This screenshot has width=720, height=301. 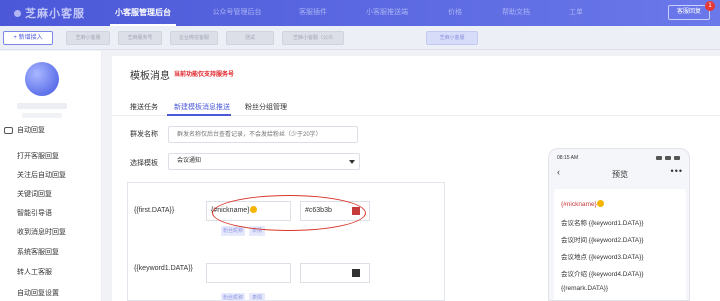 What do you see at coordinates (266, 107) in the screenshot?
I see `tab-fan-groups: 粉丝分组管理` at bounding box center [266, 107].